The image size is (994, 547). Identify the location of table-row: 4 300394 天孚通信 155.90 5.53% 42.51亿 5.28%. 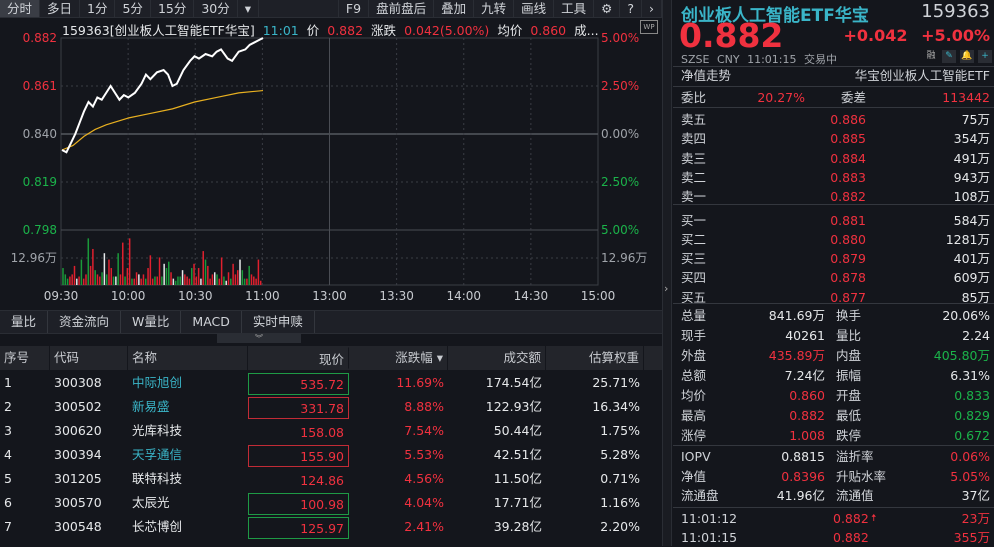
(331, 456).